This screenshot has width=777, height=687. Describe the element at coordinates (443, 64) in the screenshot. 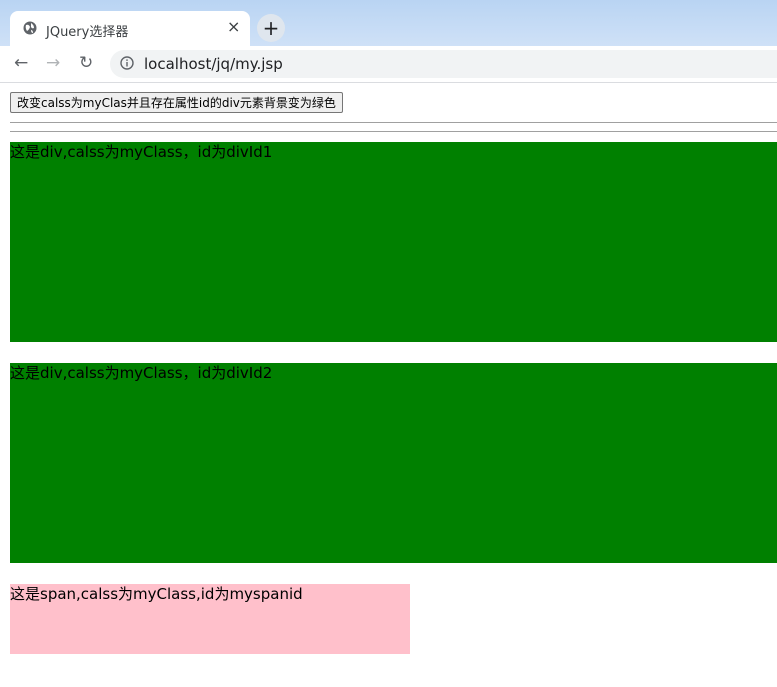

I see `address-bar: localhost/jq/my.jsp` at that location.